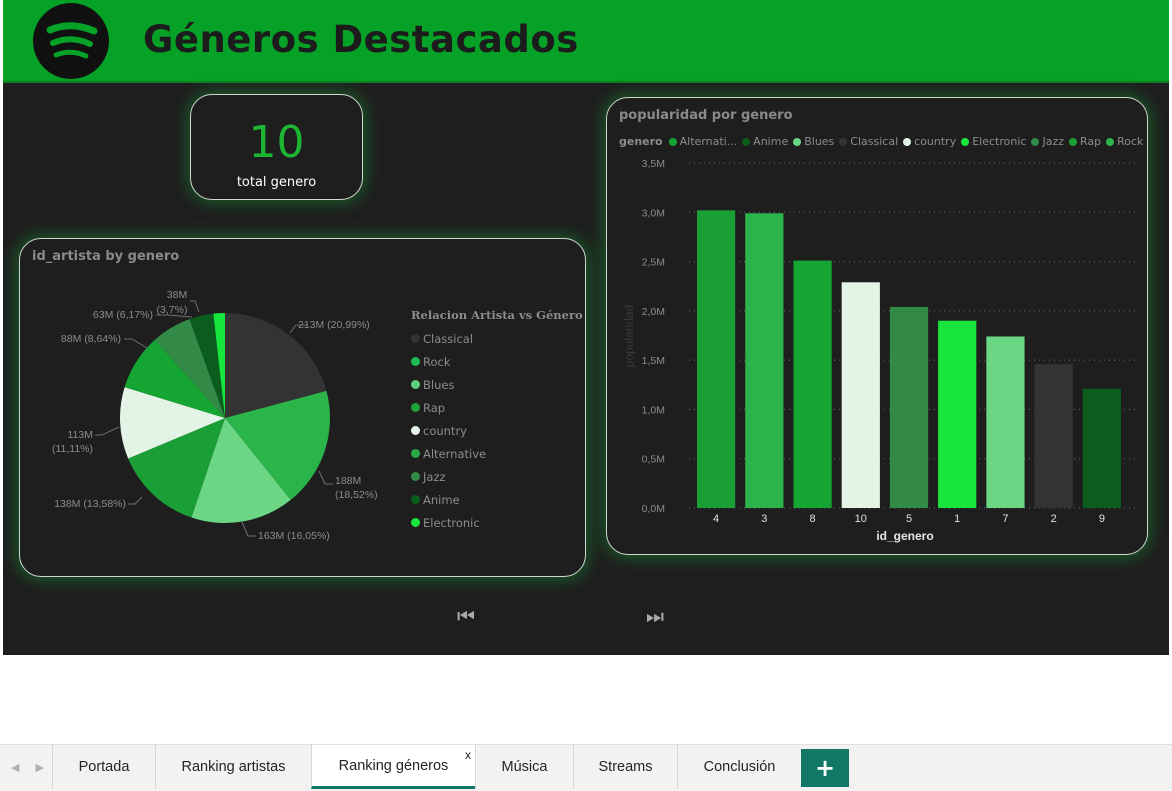 The image size is (1172, 791). What do you see at coordinates (653, 312) in the screenshot?
I see `y-tick-label: 2,0M` at bounding box center [653, 312].